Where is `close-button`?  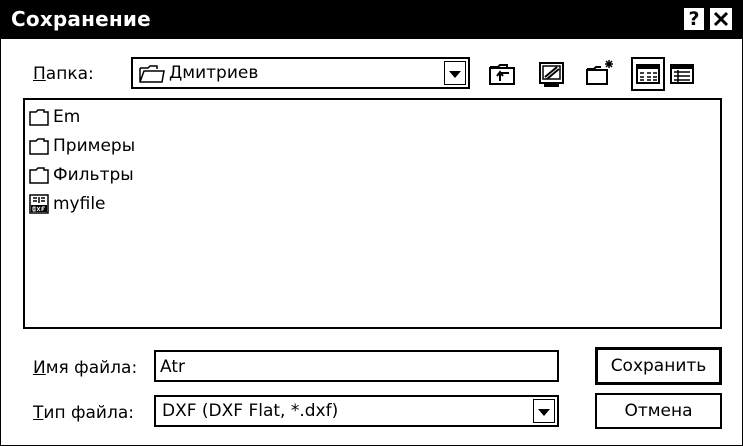 close-button is located at coordinates (721, 19).